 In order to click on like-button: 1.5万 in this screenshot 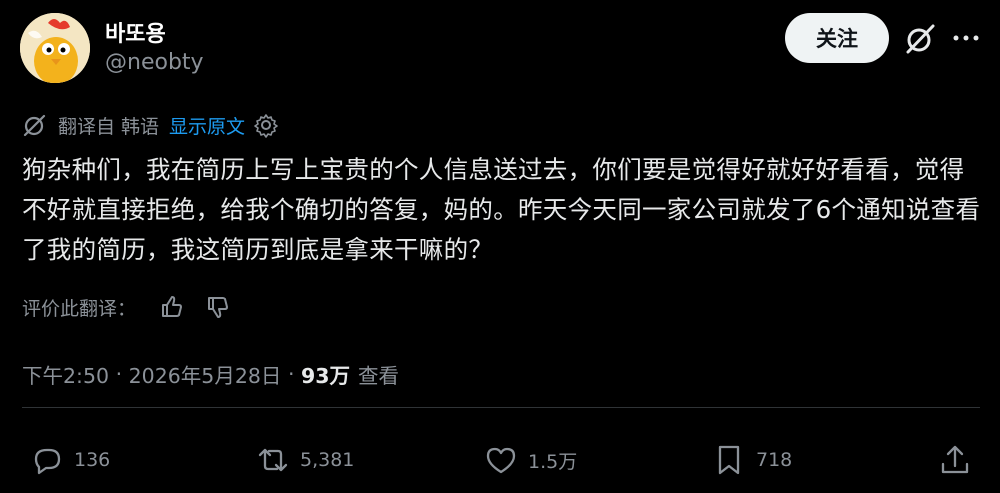, I will do `click(530, 460)`.